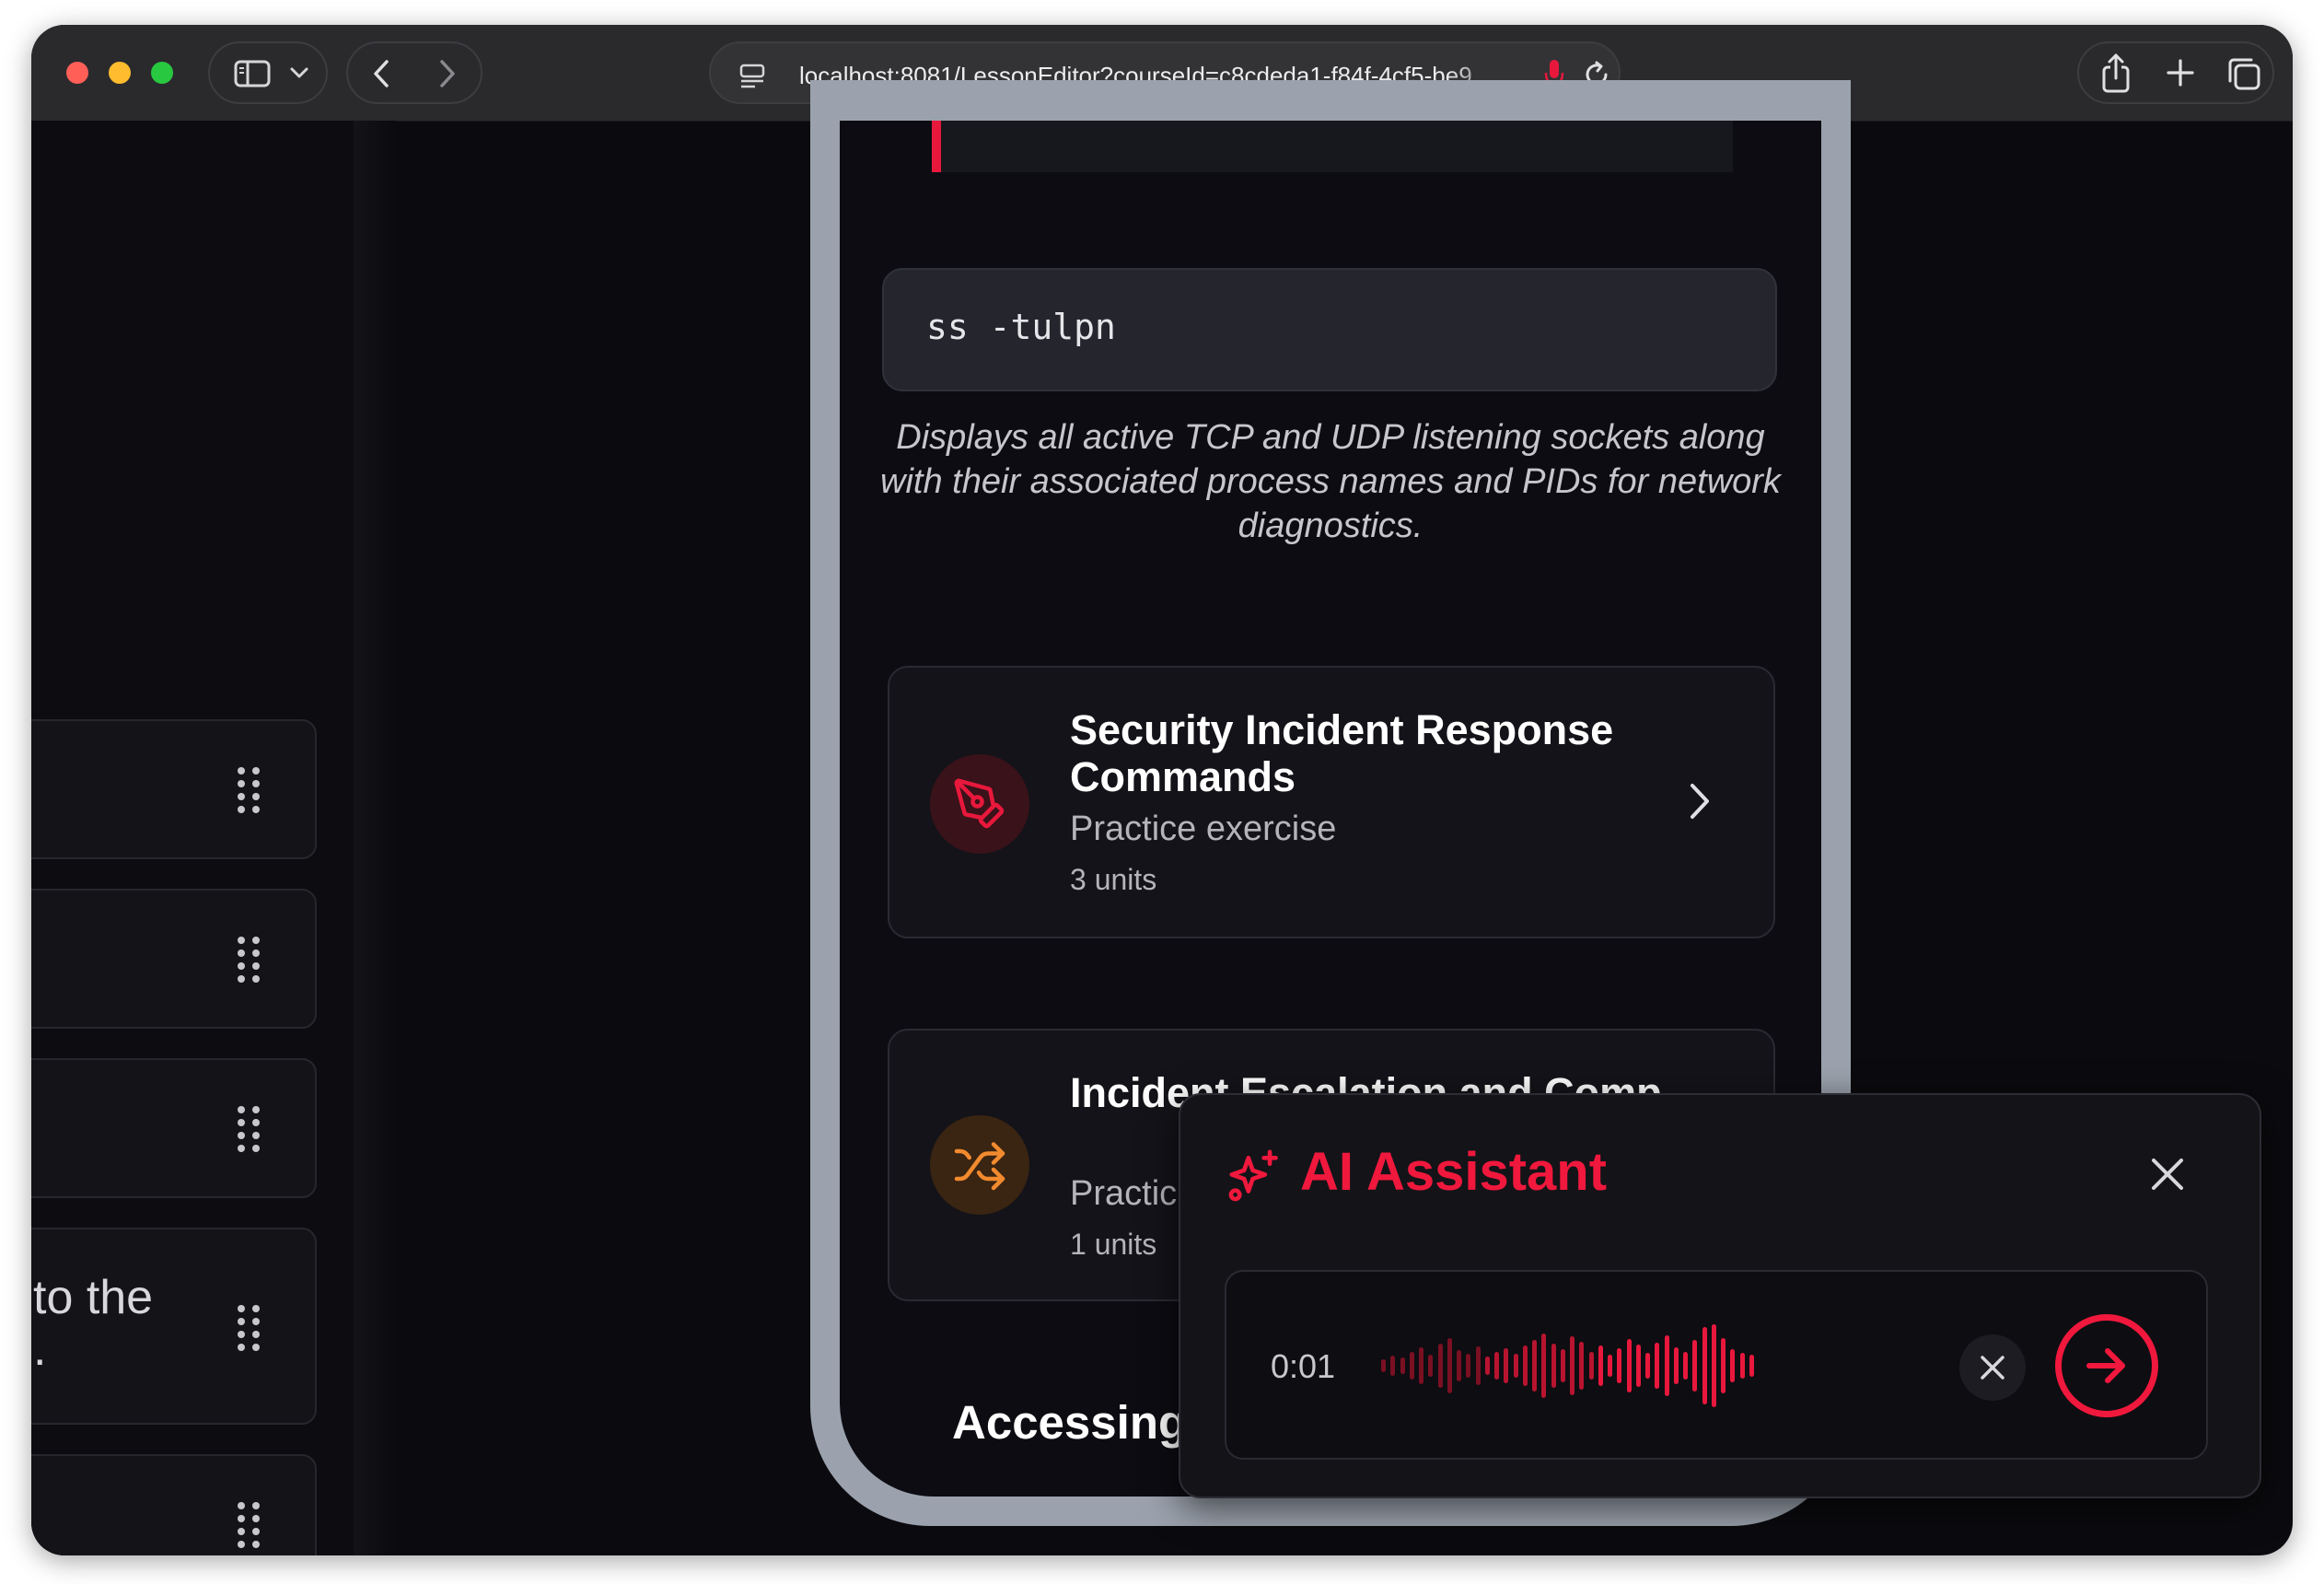  I want to click on site-settings-icon, so click(752, 76).